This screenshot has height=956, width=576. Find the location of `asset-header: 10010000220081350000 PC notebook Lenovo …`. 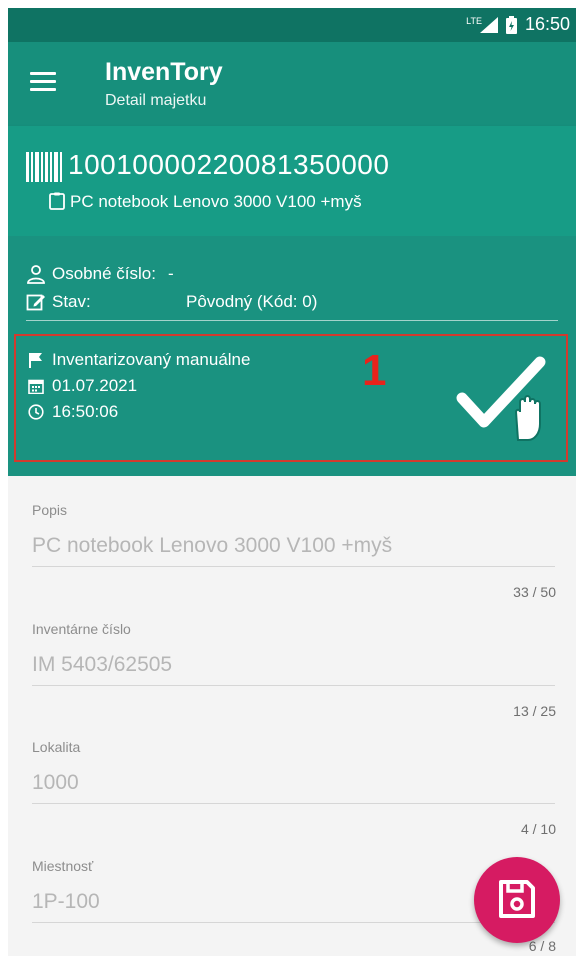

asset-header: 10010000220081350000 PC notebook Lenovo … is located at coordinates (292, 181).